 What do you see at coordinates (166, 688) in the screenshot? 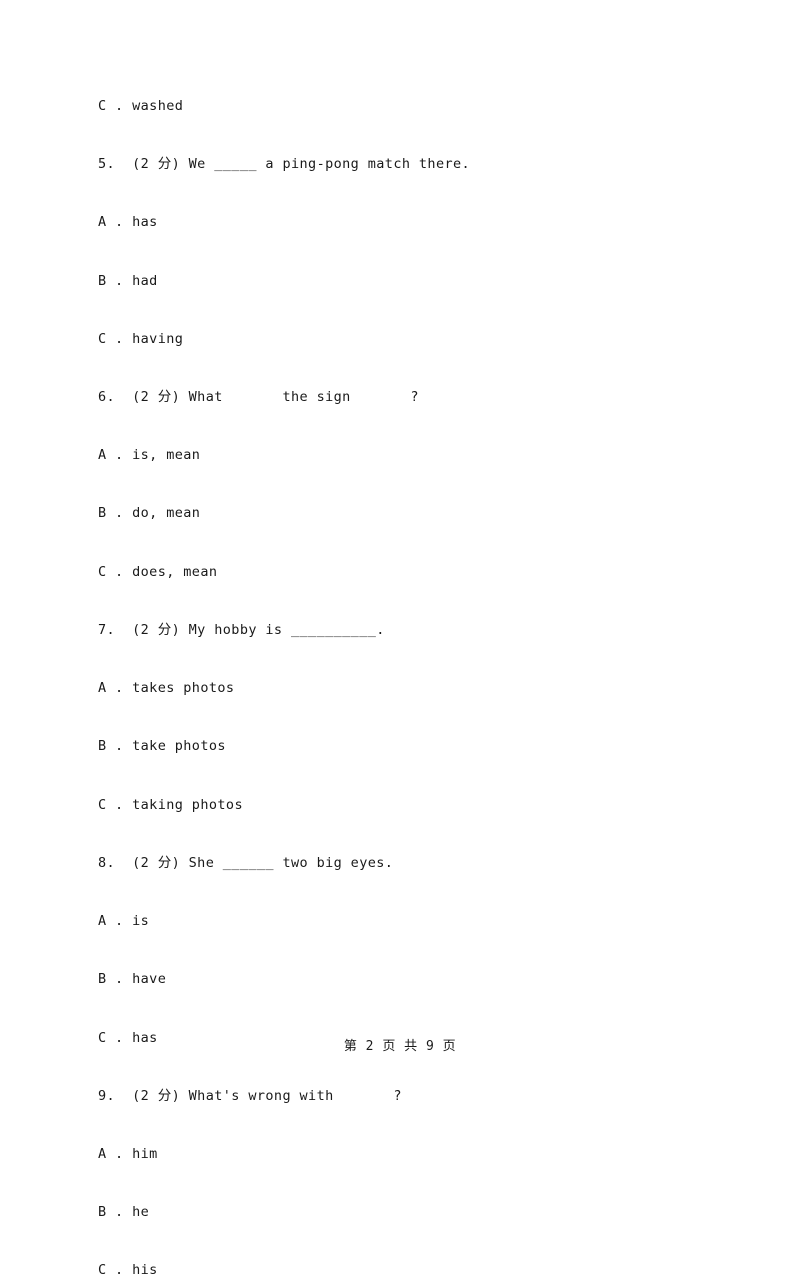
I see `line-10: A . takes photos` at bounding box center [166, 688].